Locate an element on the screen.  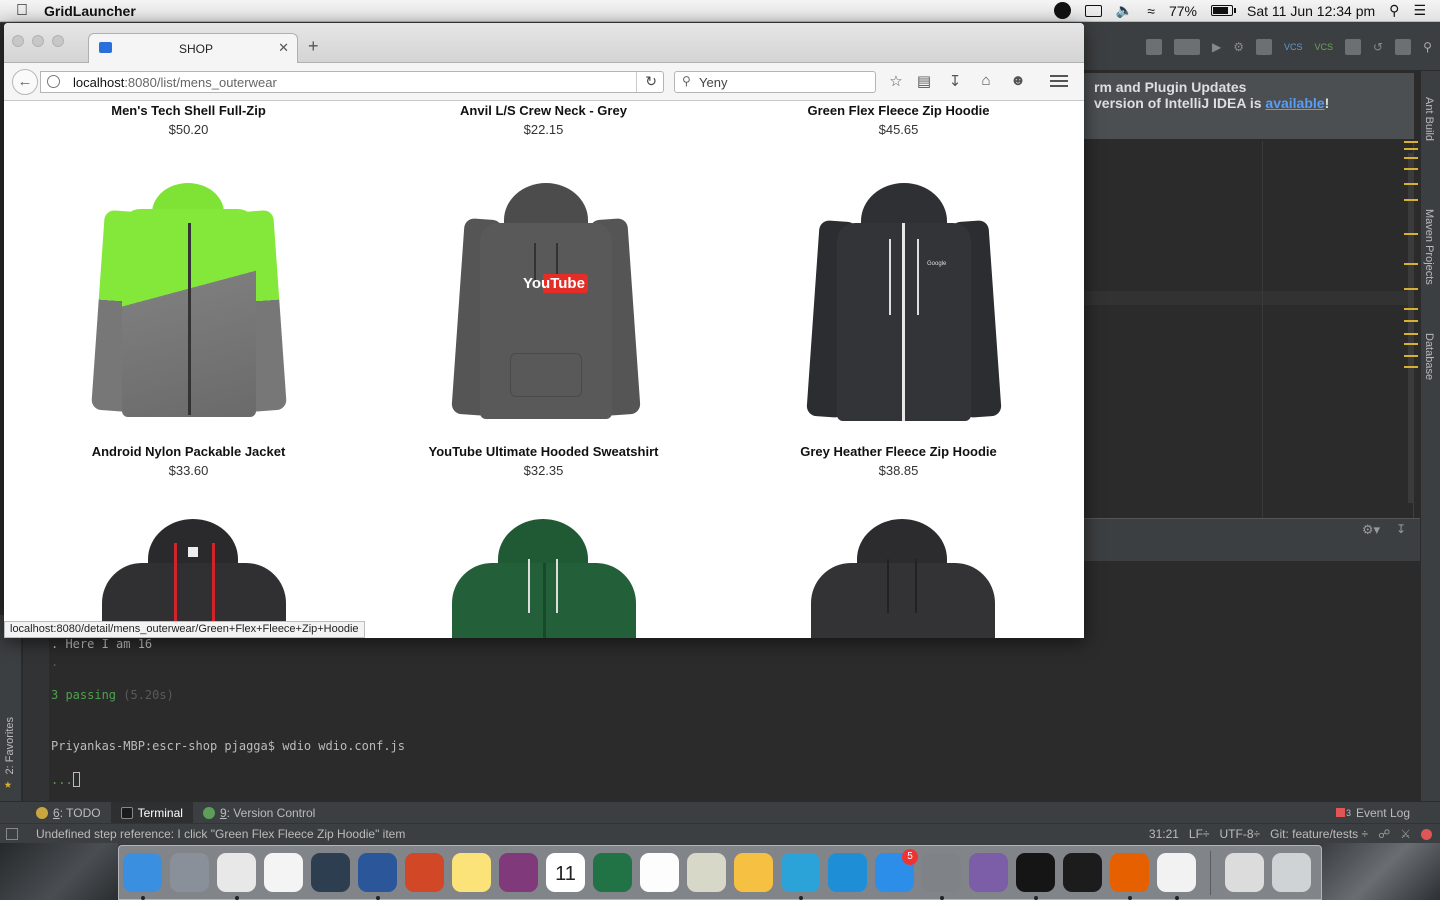
bookmark-star-icon: ☆ is located at coordinates (896, 81).